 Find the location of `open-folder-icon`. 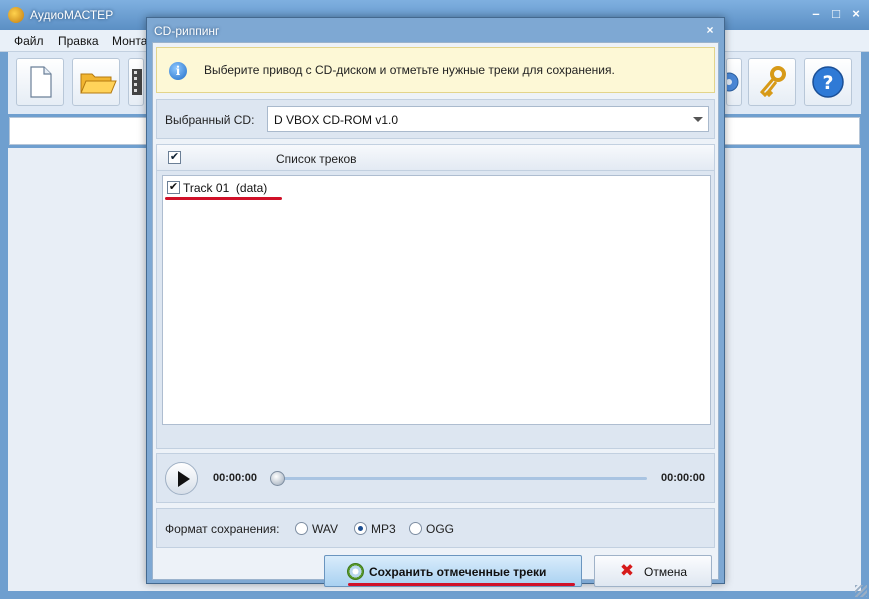

open-folder-icon is located at coordinates (98, 83).